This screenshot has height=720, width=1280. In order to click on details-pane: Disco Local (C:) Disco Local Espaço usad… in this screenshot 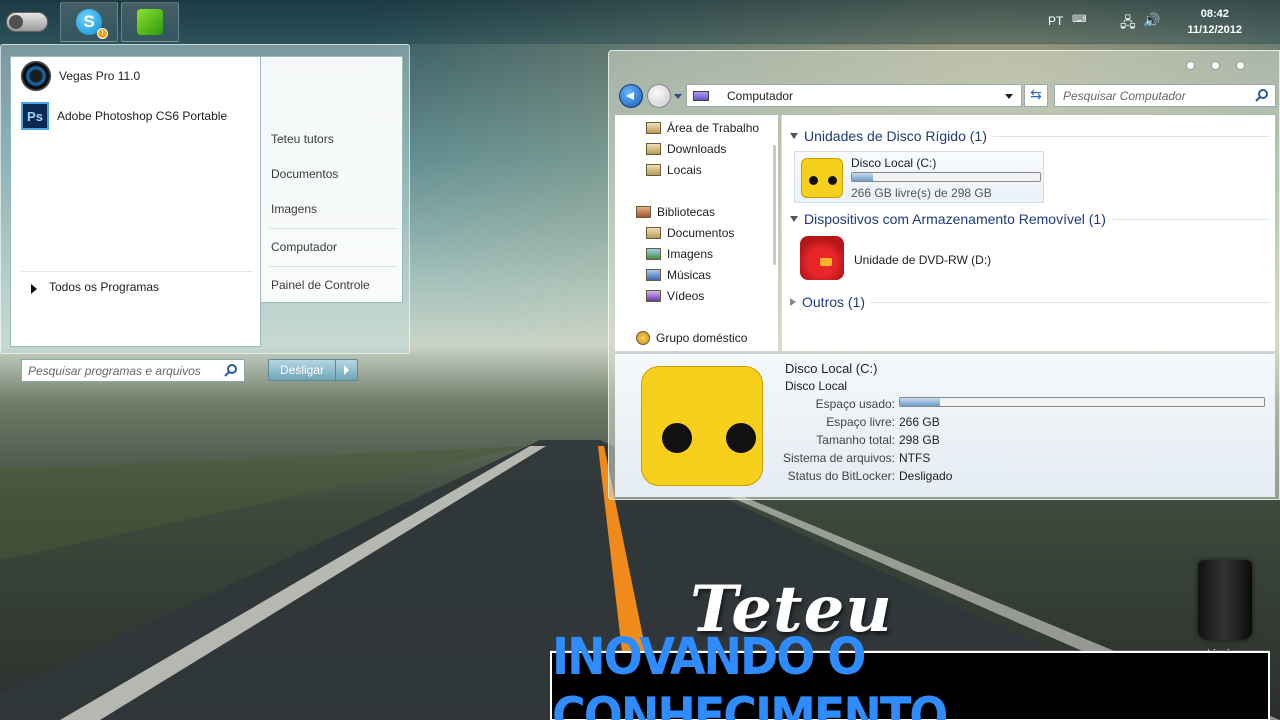, I will do `click(945, 425)`.